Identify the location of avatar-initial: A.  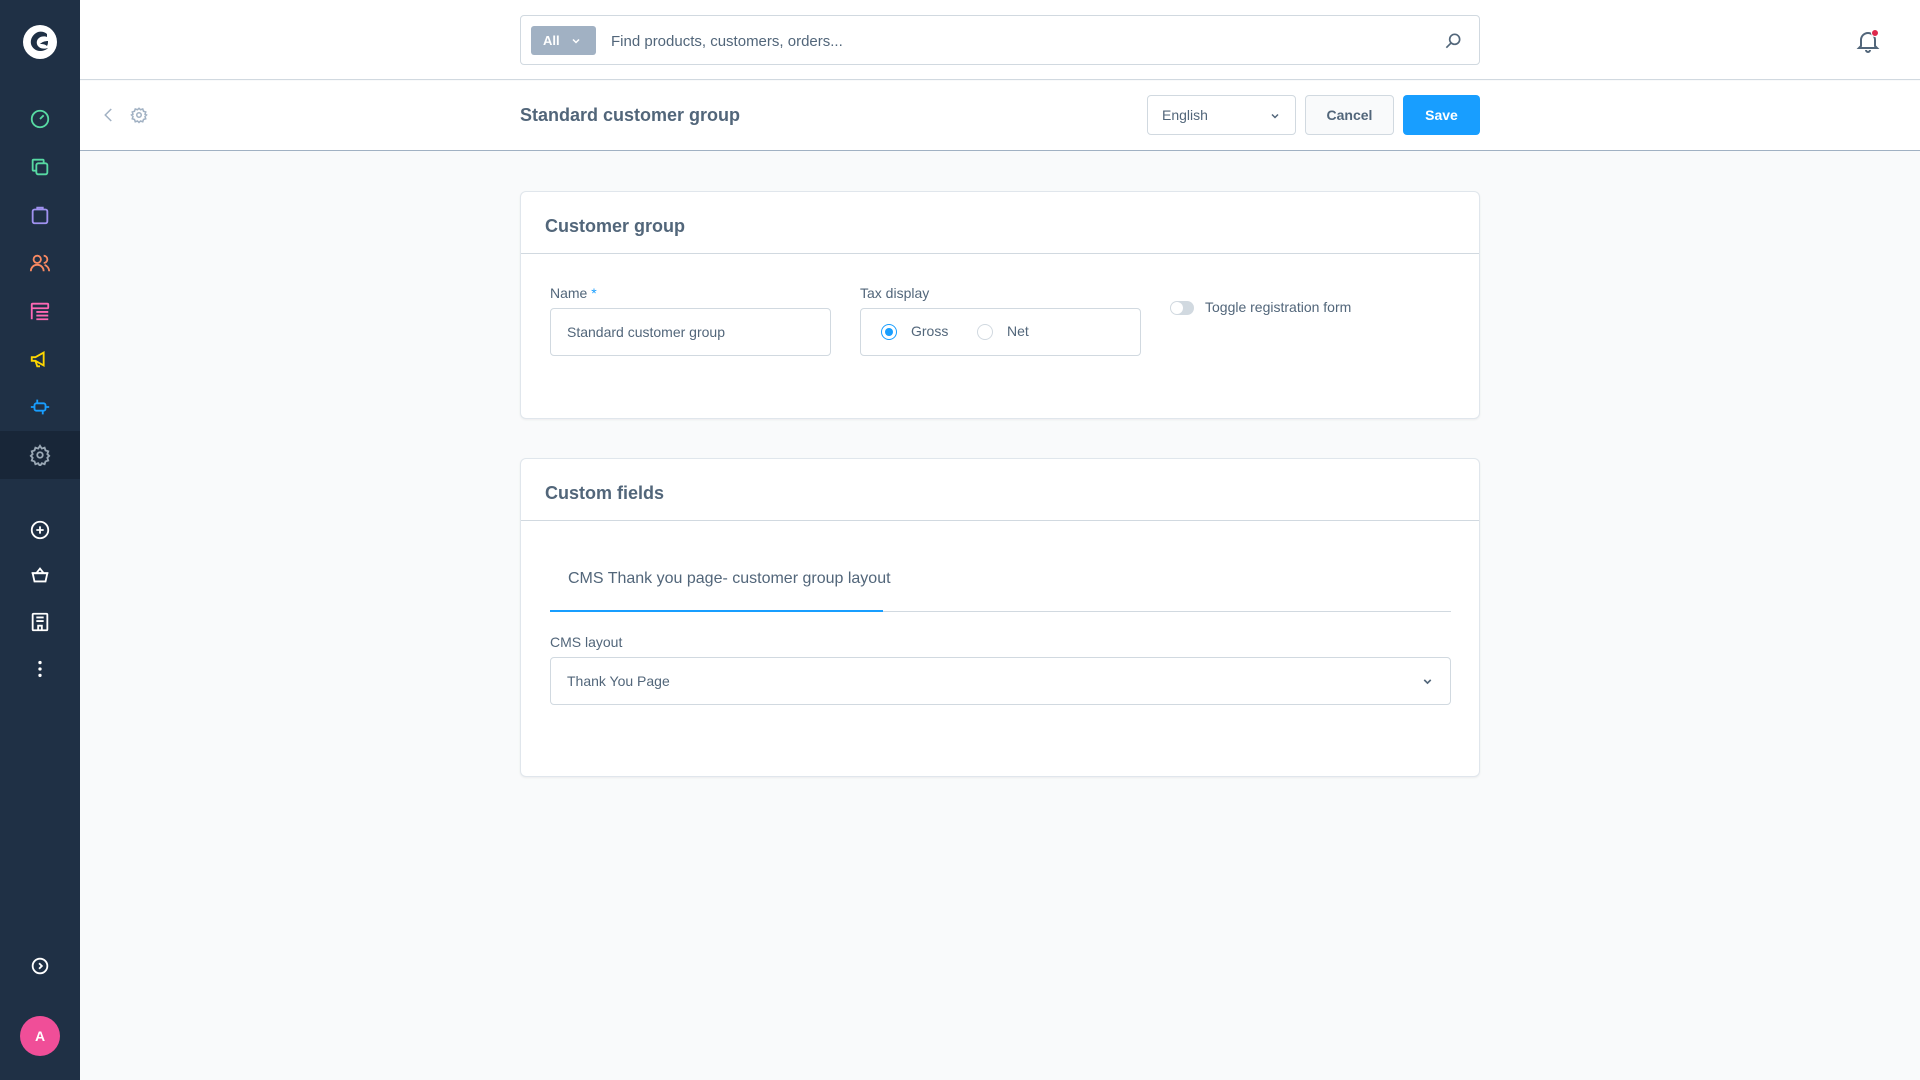
(40, 1036).